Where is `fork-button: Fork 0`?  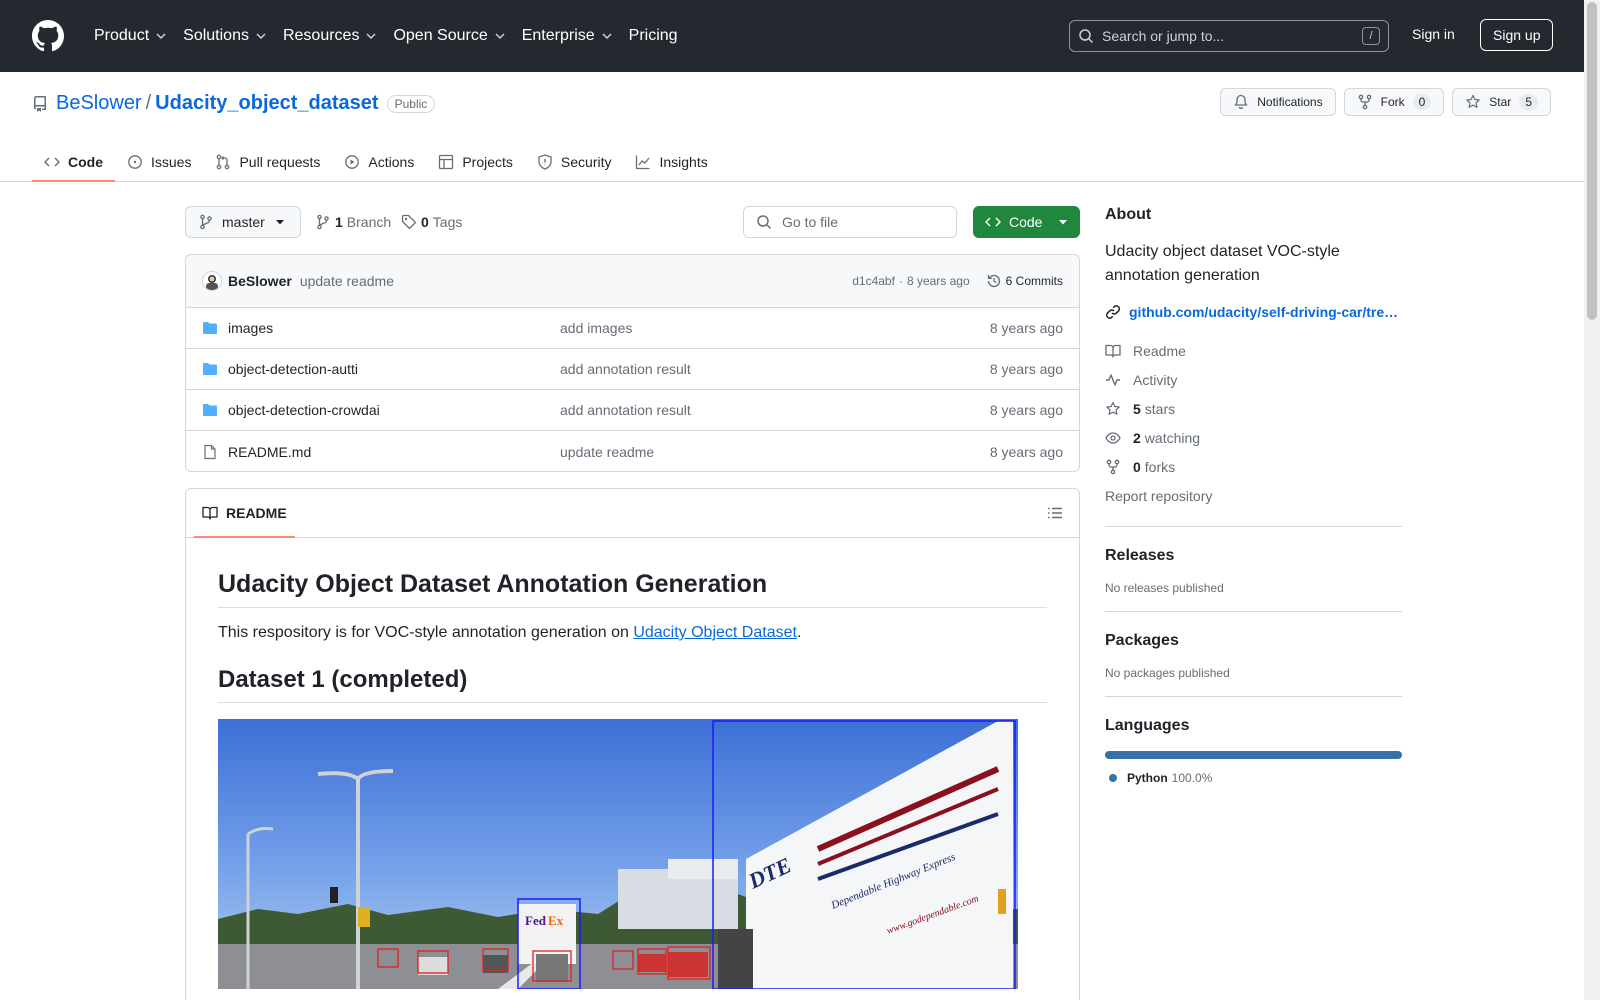
fork-button: Fork 0 is located at coordinates (1394, 102).